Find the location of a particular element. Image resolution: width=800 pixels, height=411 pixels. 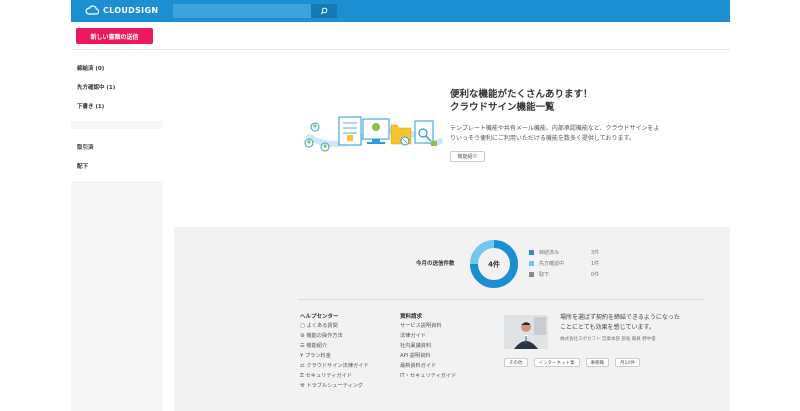

legend-value: 1件 is located at coordinates (594, 264).